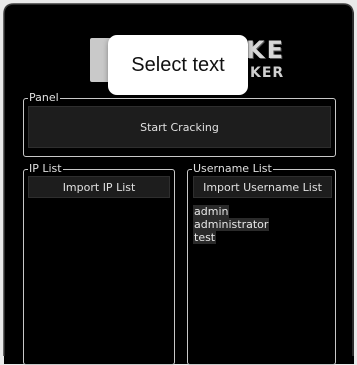 The width and height of the screenshot is (357, 365). What do you see at coordinates (265, 50) in the screenshot?
I see `logo-text-line1: KE` at bounding box center [265, 50].